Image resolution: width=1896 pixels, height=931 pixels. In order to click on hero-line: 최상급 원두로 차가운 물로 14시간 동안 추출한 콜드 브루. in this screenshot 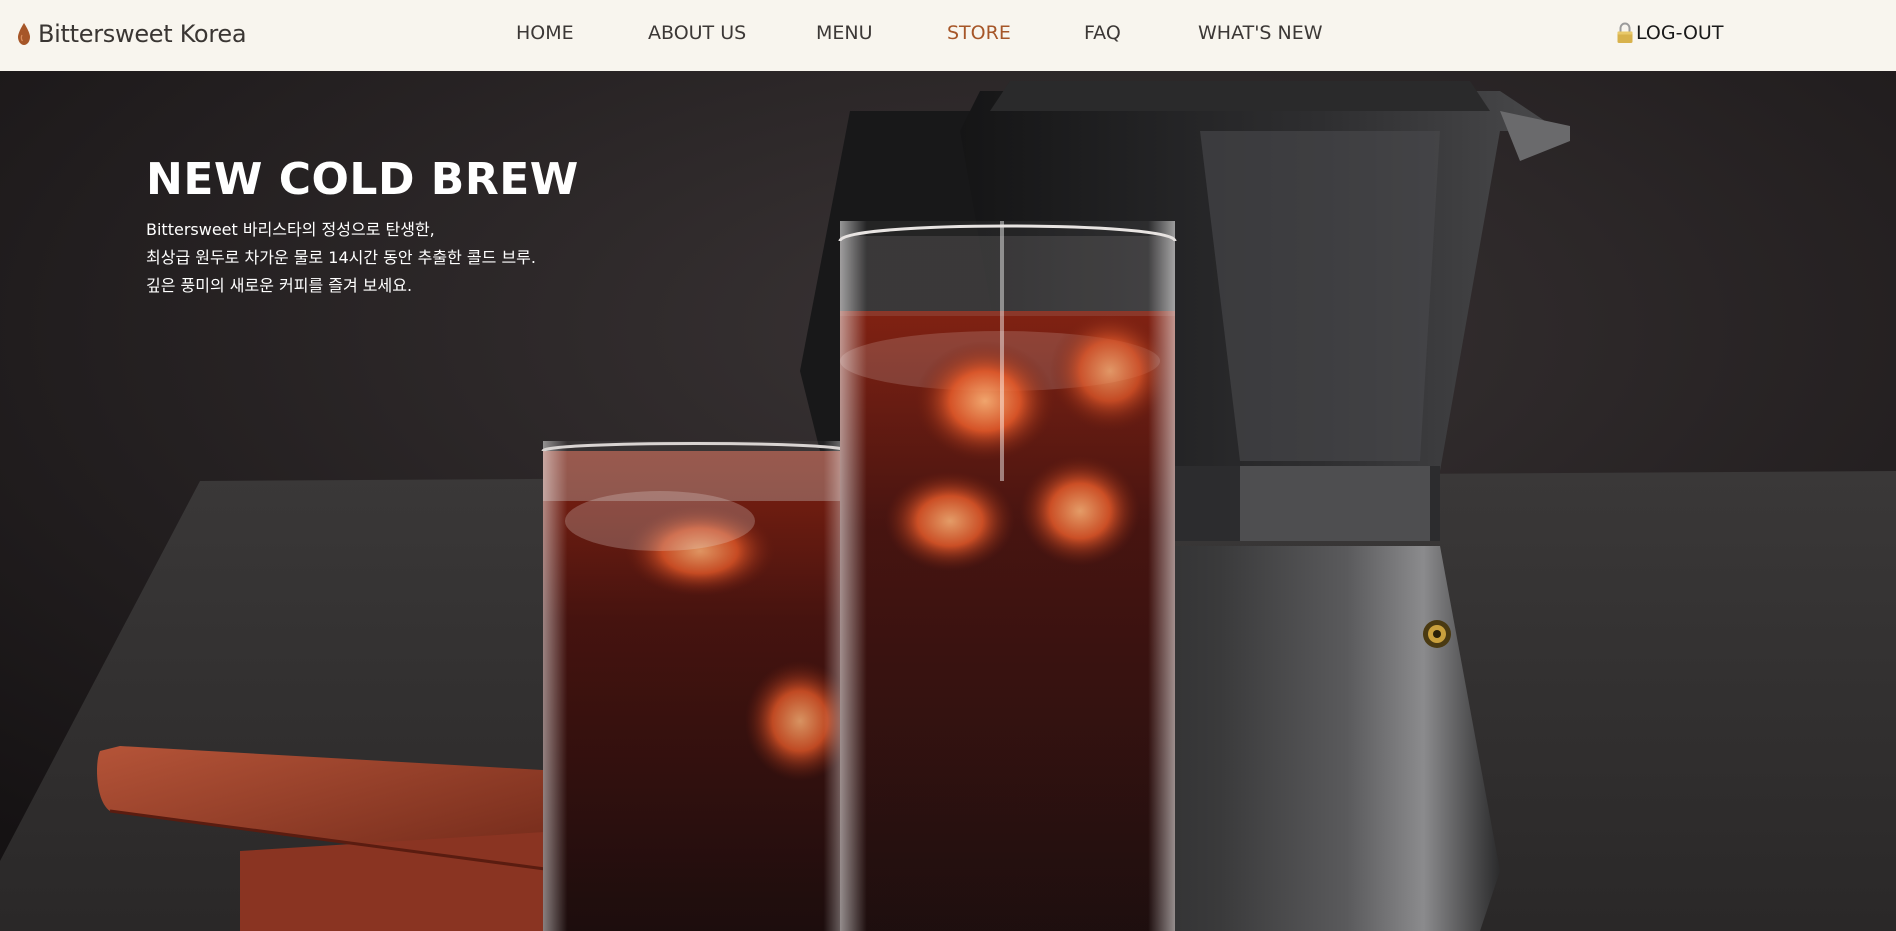, I will do `click(341, 257)`.